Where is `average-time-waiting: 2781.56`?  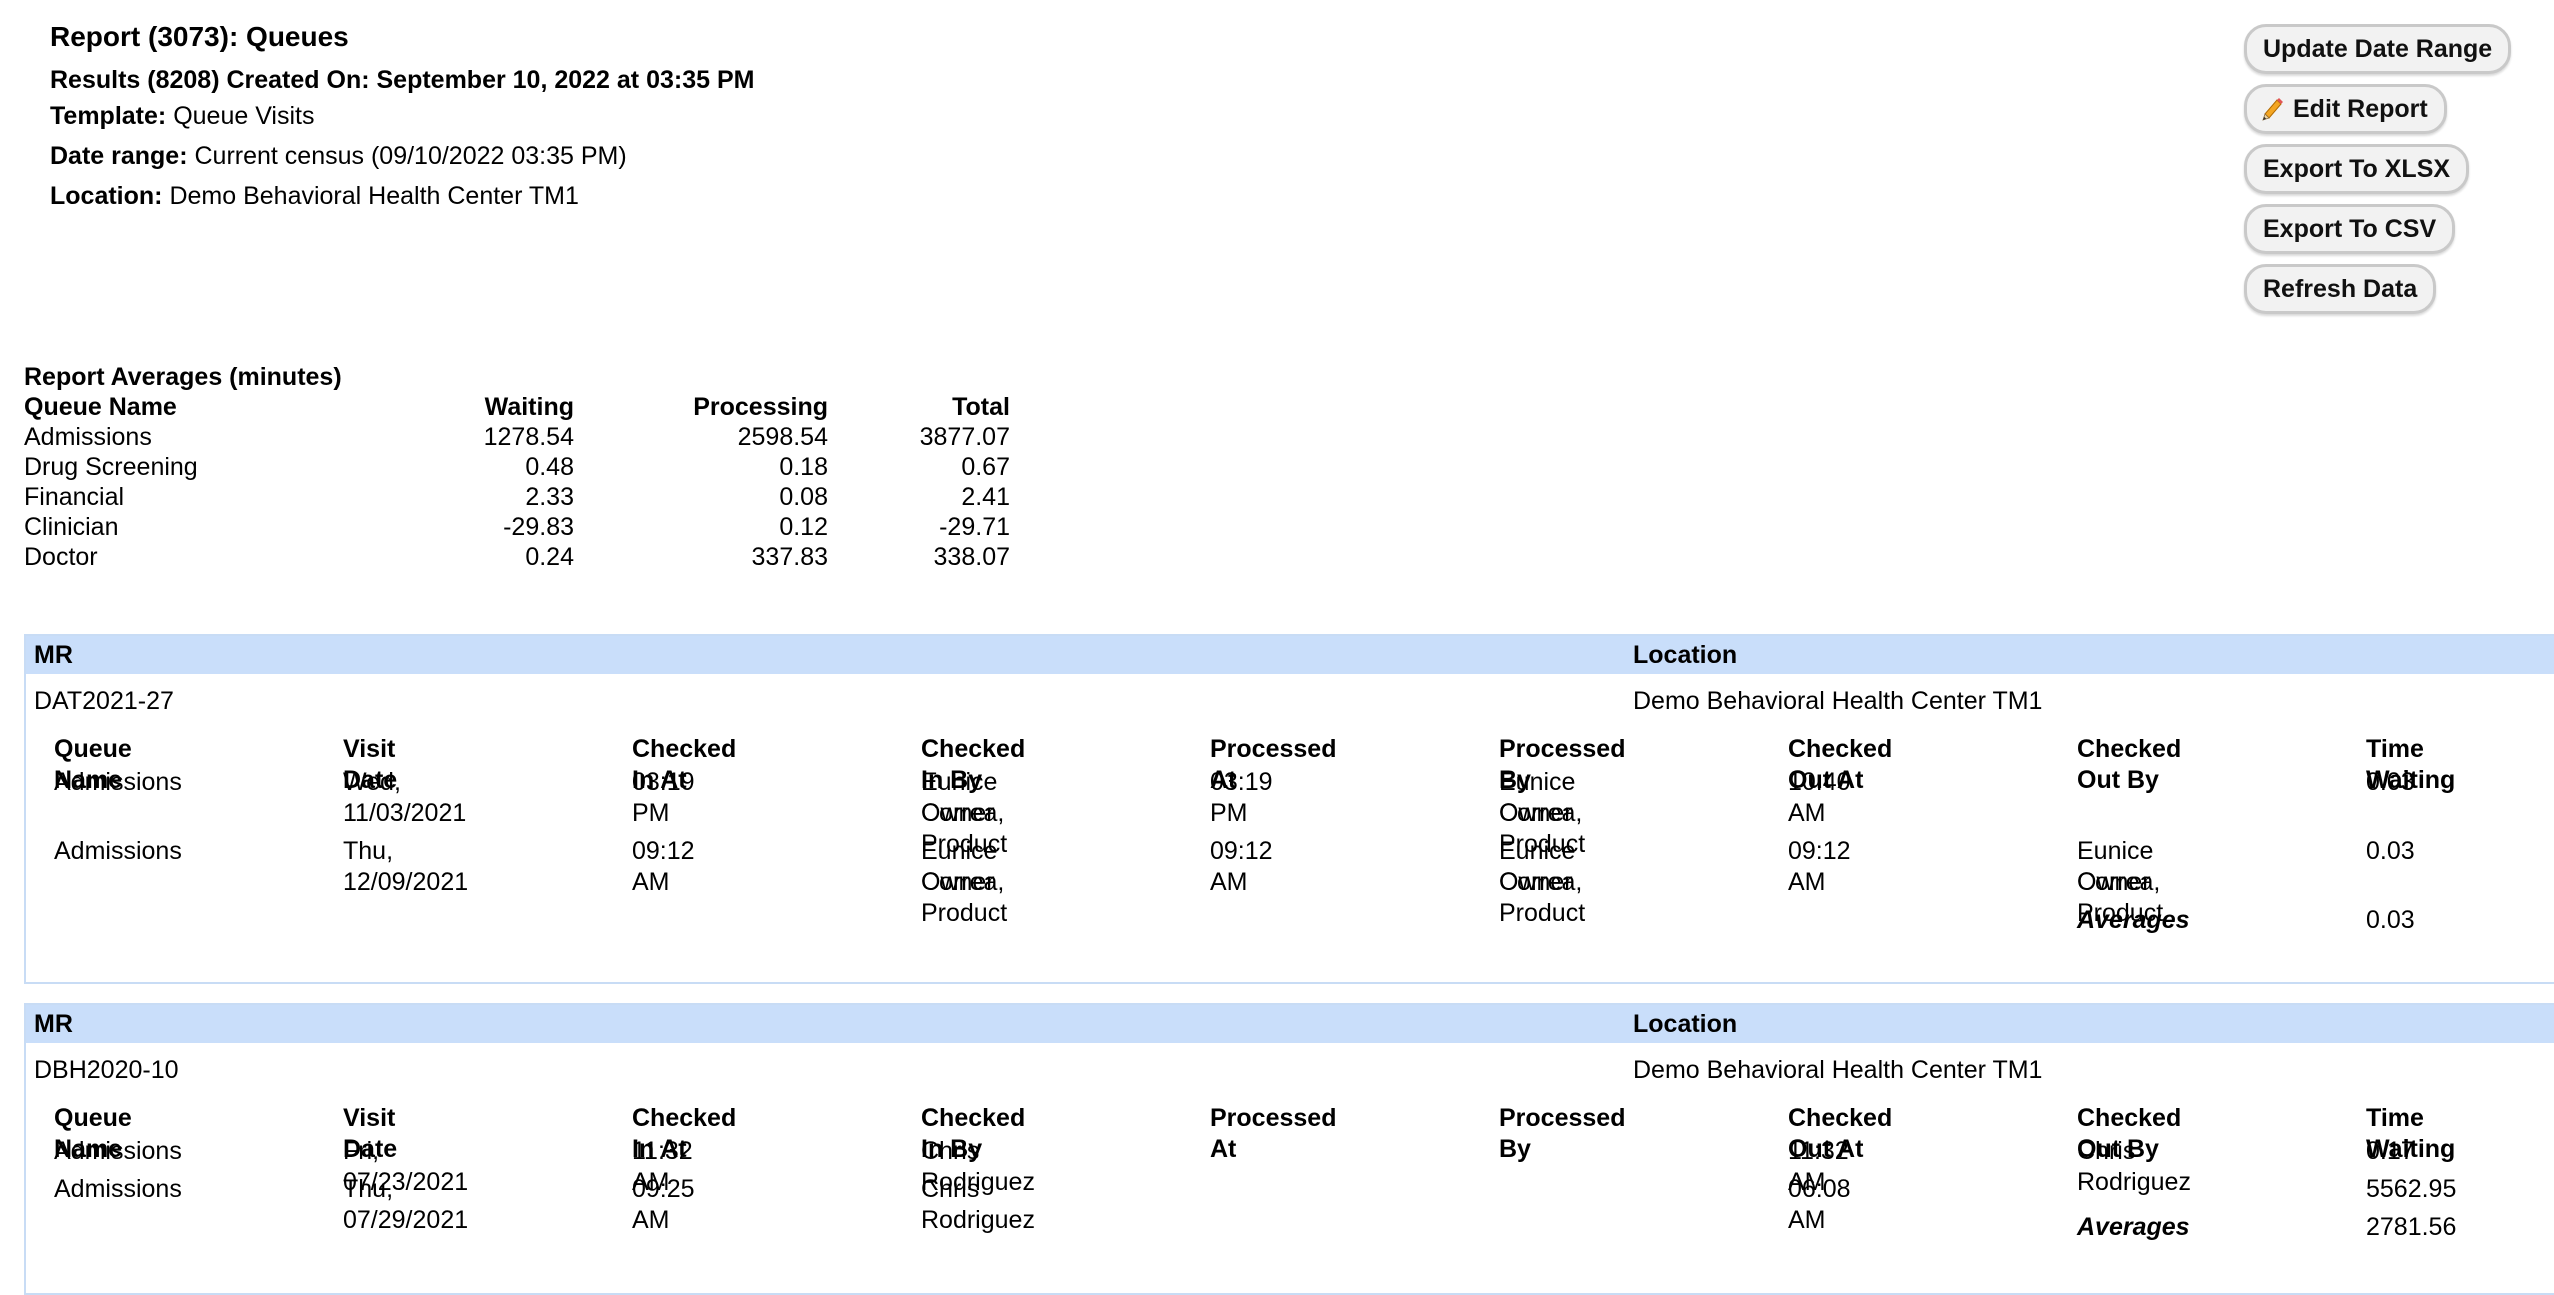
average-time-waiting: 2781.56 is located at coordinates (2411, 1227).